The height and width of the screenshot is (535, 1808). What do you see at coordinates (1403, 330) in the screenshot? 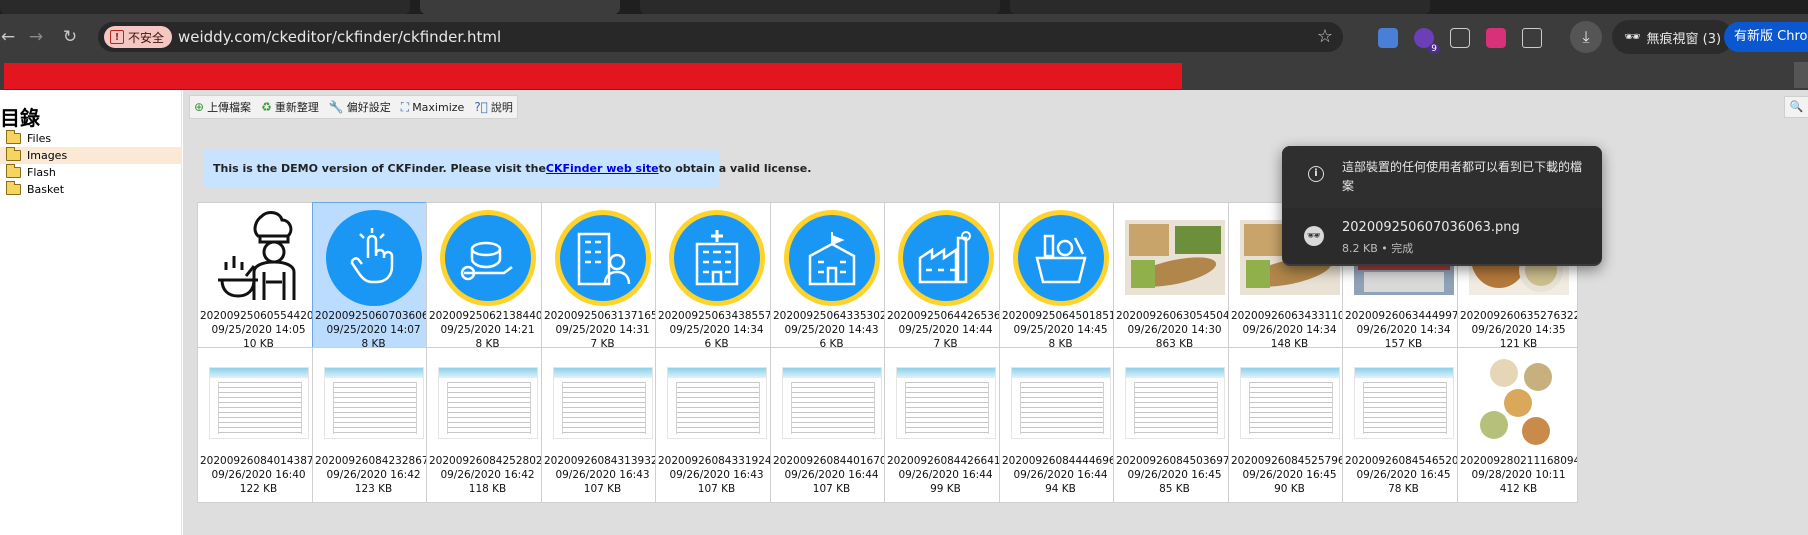
I see `file-date: 09/26/2020 14:34` at bounding box center [1403, 330].